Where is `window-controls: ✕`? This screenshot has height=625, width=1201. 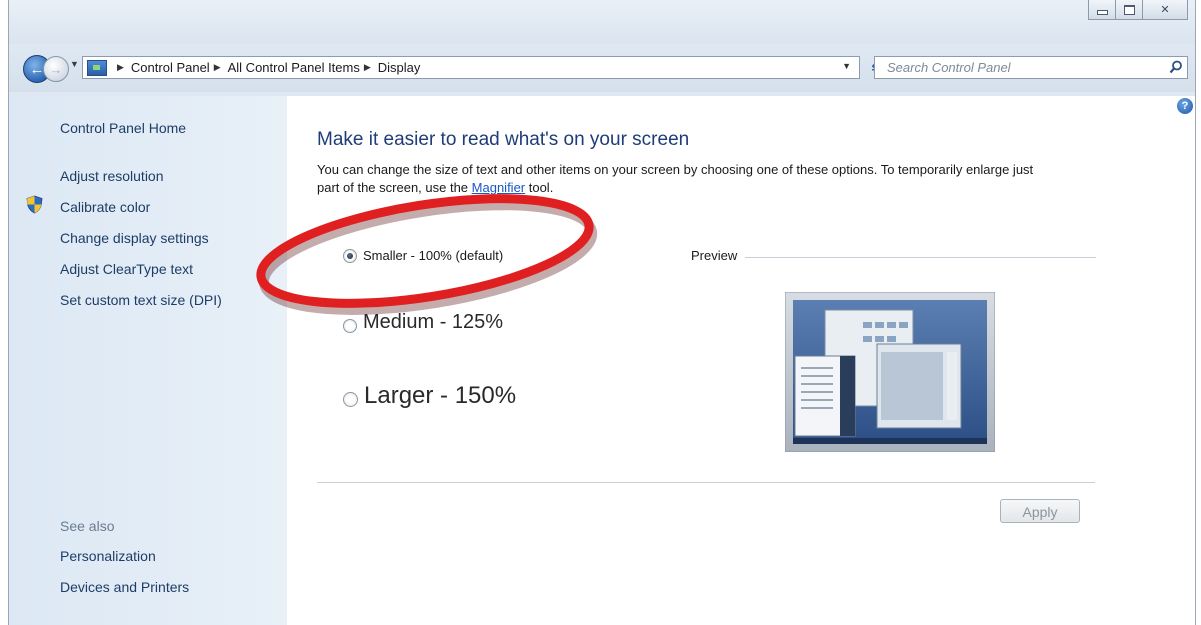 window-controls: ✕ is located at coordinates (1138, 10).